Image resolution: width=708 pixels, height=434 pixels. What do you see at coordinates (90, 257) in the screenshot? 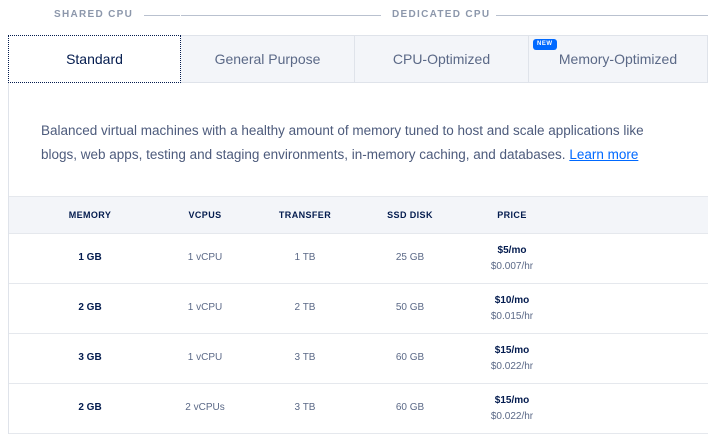
I see `cell-memory: 1 GB` at bounding box center [90, 257].